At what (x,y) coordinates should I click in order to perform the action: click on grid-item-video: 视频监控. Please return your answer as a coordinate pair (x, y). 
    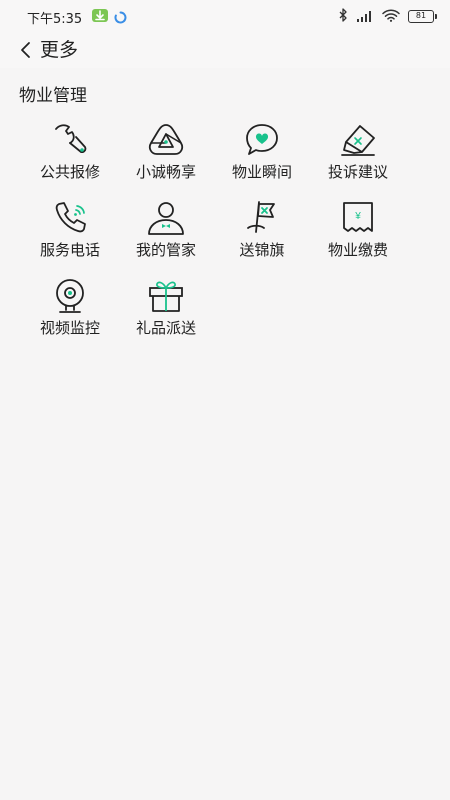
    Looking at the image, I should click on (70, 315).